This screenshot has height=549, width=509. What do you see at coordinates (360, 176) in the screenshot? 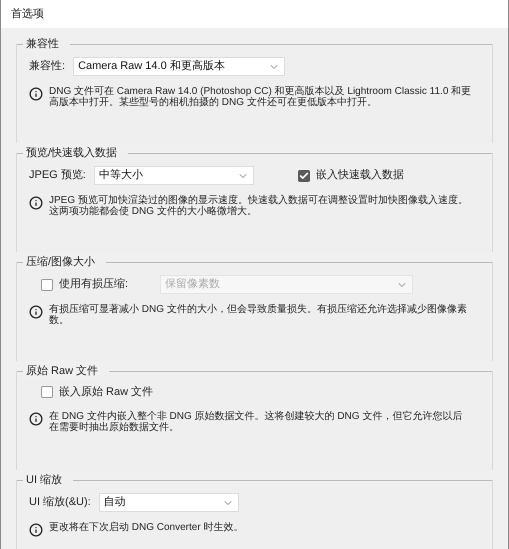
I see `checkbox-label: 嵌入快速载入数据` at bounding box center [360, 176].